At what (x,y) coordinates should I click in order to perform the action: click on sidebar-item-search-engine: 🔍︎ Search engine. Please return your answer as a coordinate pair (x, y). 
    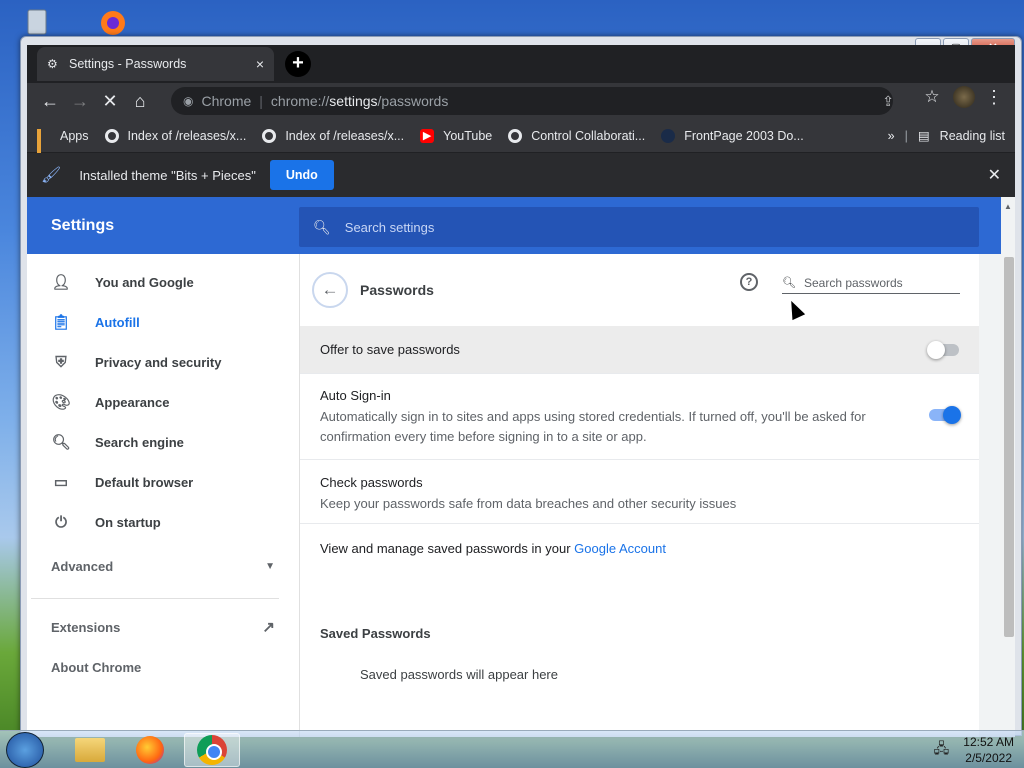
    Looking at the image, I should click on (163, 442).